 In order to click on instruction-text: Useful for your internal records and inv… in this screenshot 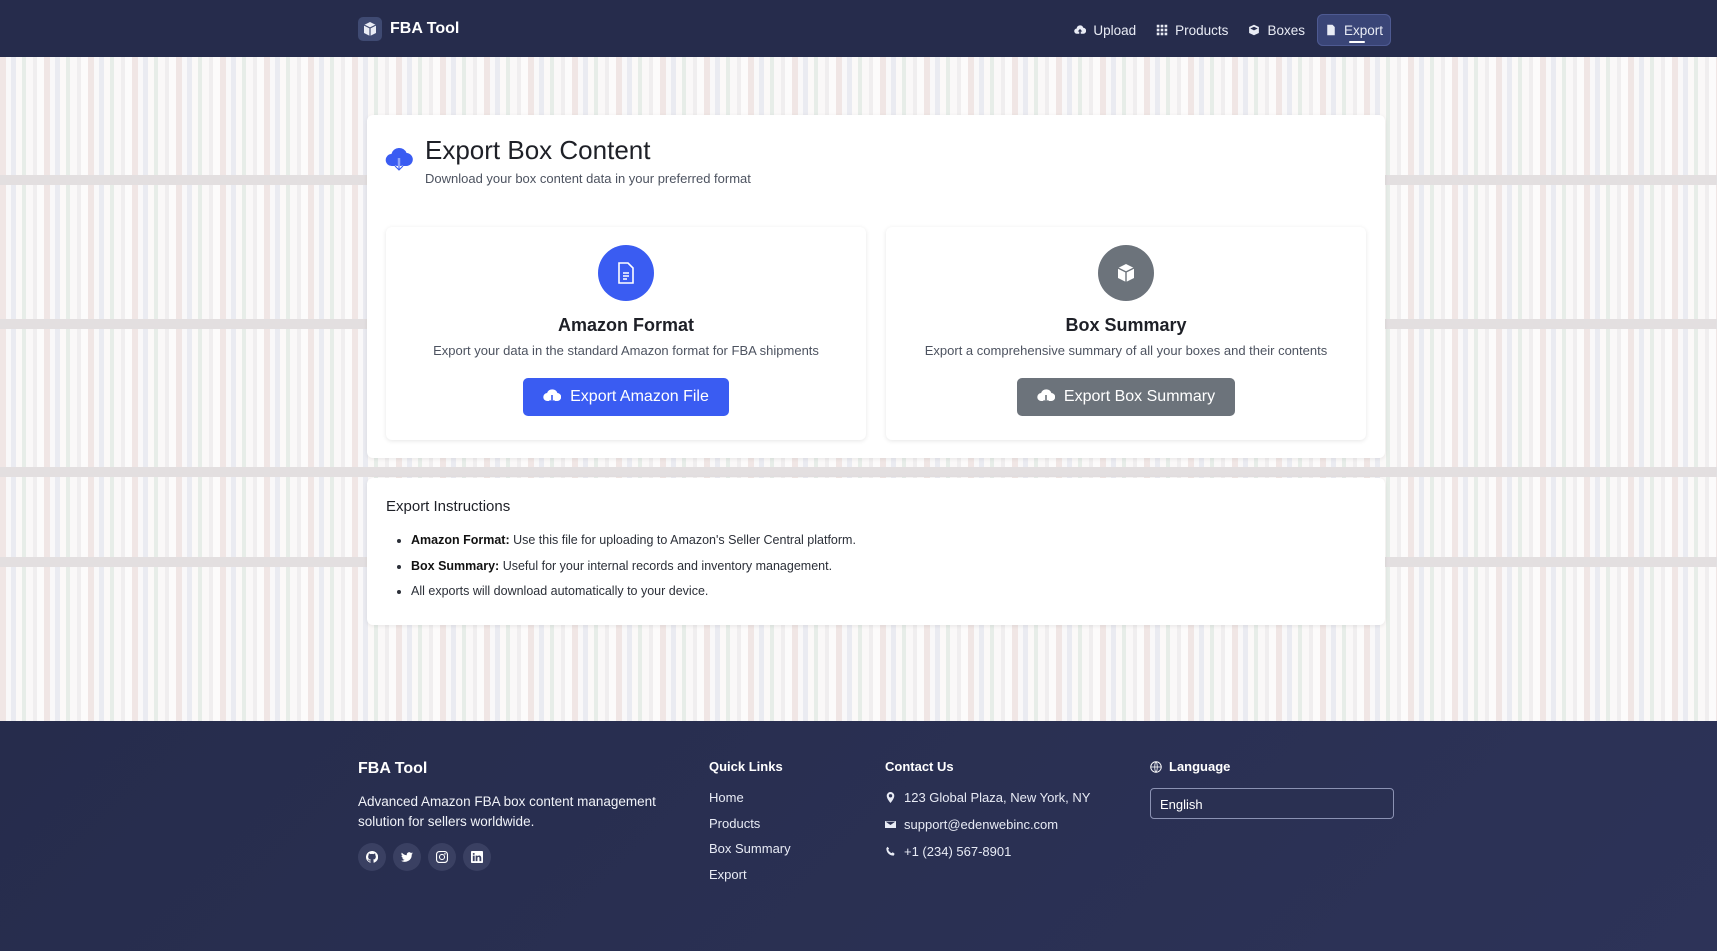, I will do `click(666, 565)`.